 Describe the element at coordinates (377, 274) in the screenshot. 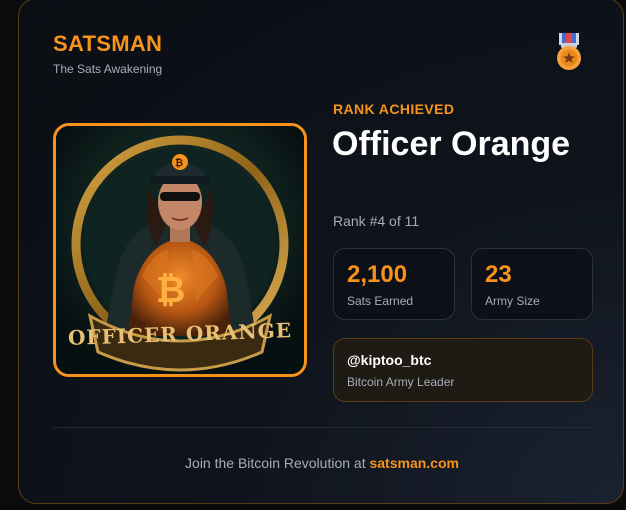

I see `stat-value: 2,100` at that location.